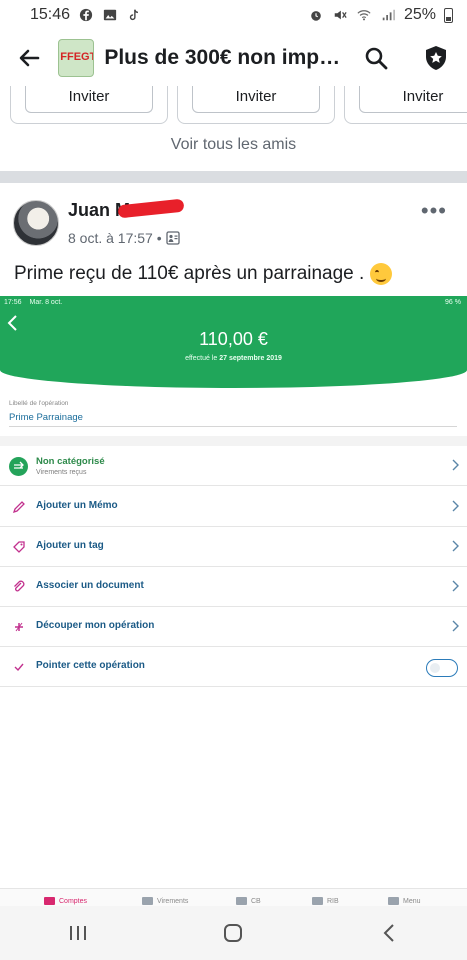 This screenshot has height=960, width=467. I want to click on transaction-amount: 110,00 €, so click(233, 339).